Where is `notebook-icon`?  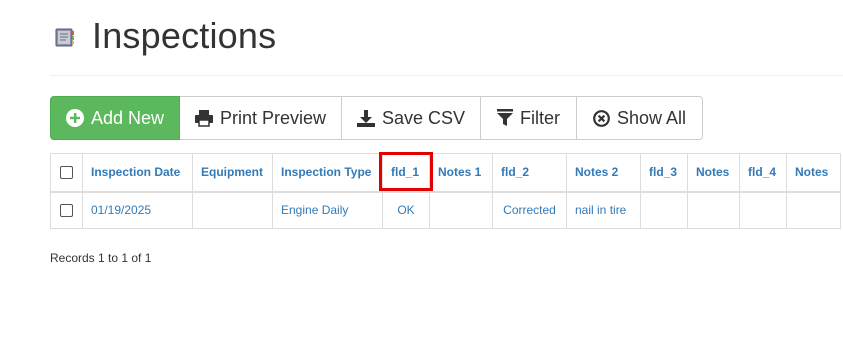 notebook-icon is located at coordinates (65, 37).